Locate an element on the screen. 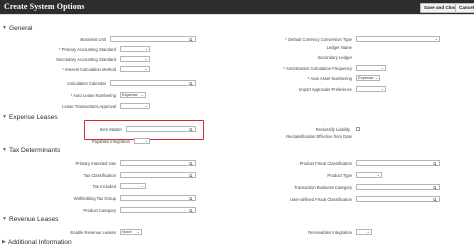 This screenshot has height=247, width=474. product-category-input is located at coordinates (158, 210).